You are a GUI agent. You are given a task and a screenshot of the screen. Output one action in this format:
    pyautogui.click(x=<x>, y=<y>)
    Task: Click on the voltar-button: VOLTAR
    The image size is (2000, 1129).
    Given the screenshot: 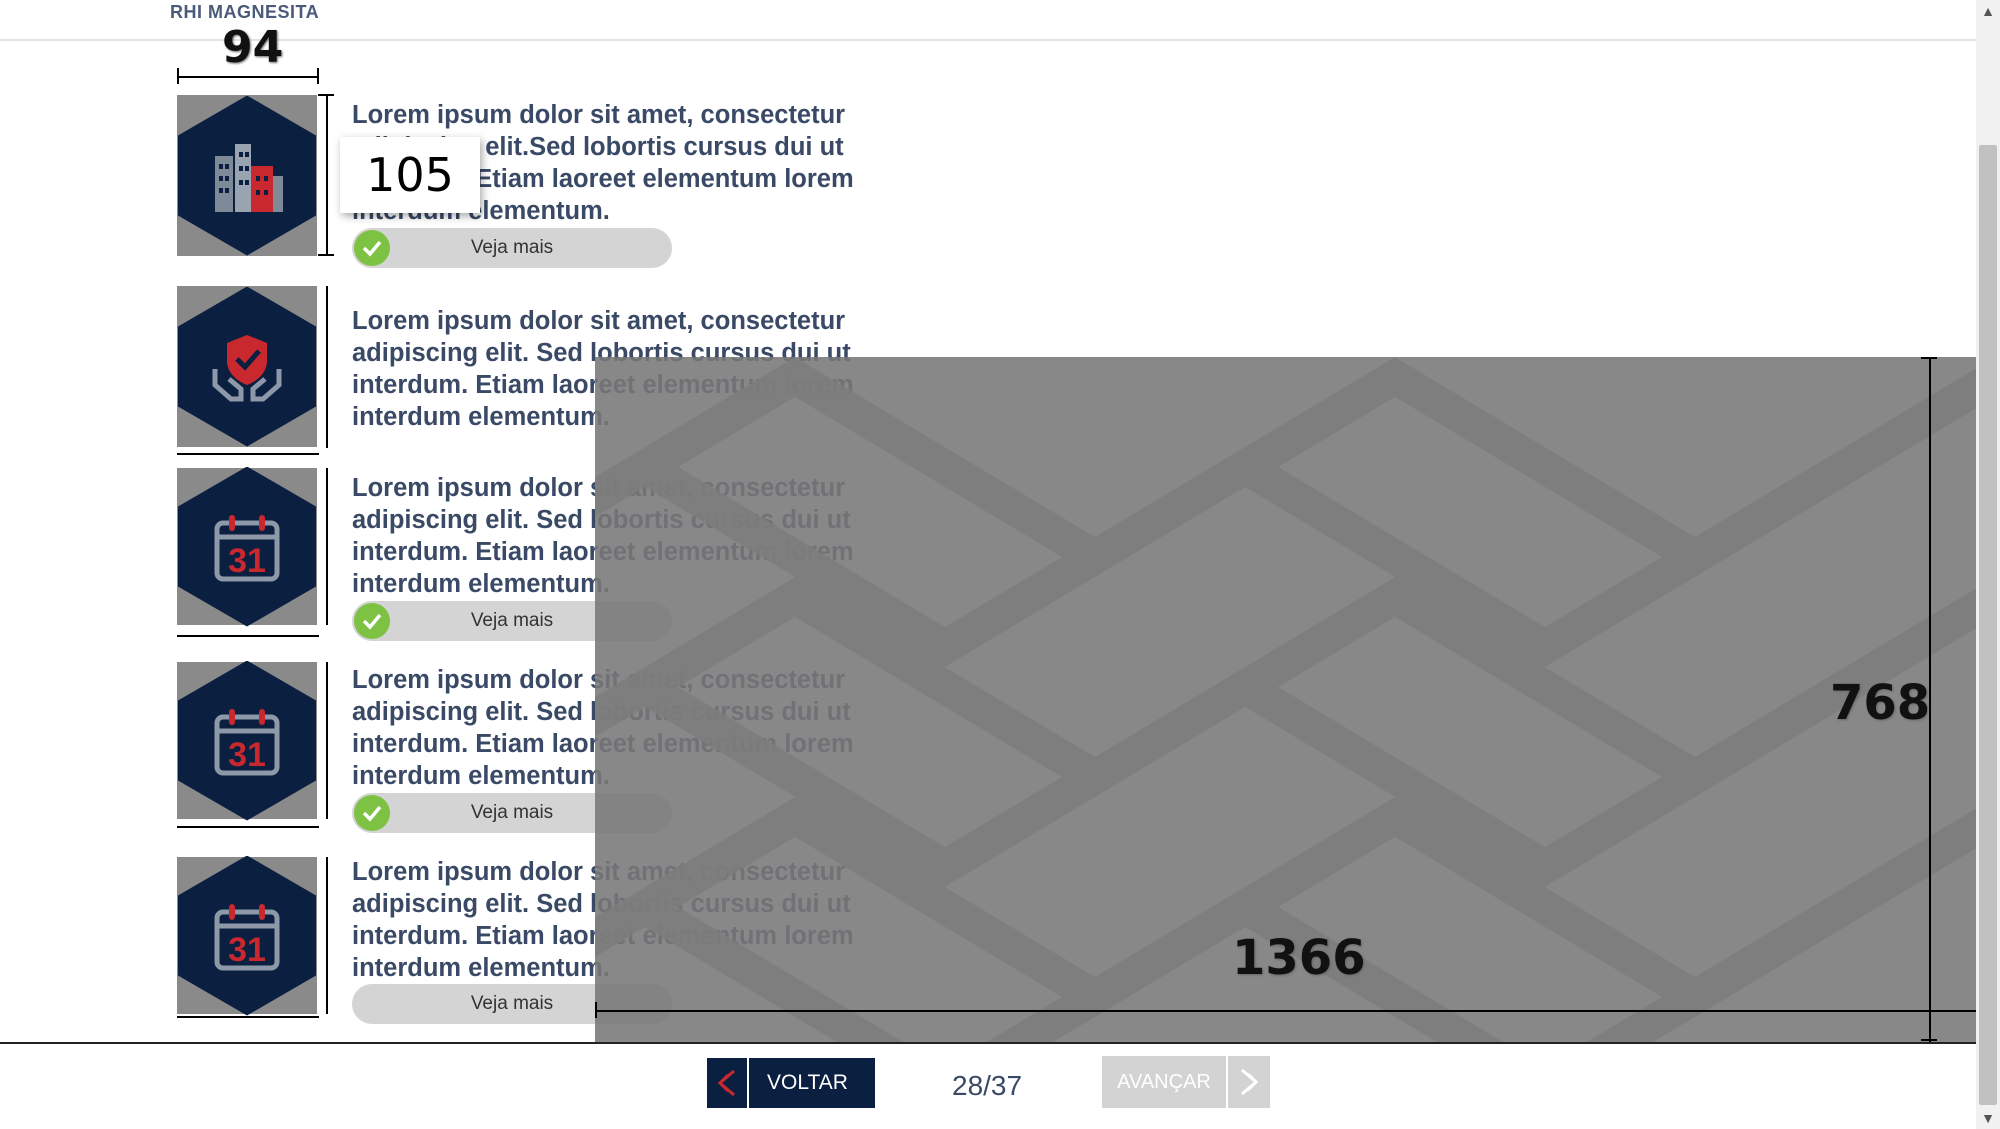 What is the action you would take?
    pyautogui.click(x=791, y=1083)
    